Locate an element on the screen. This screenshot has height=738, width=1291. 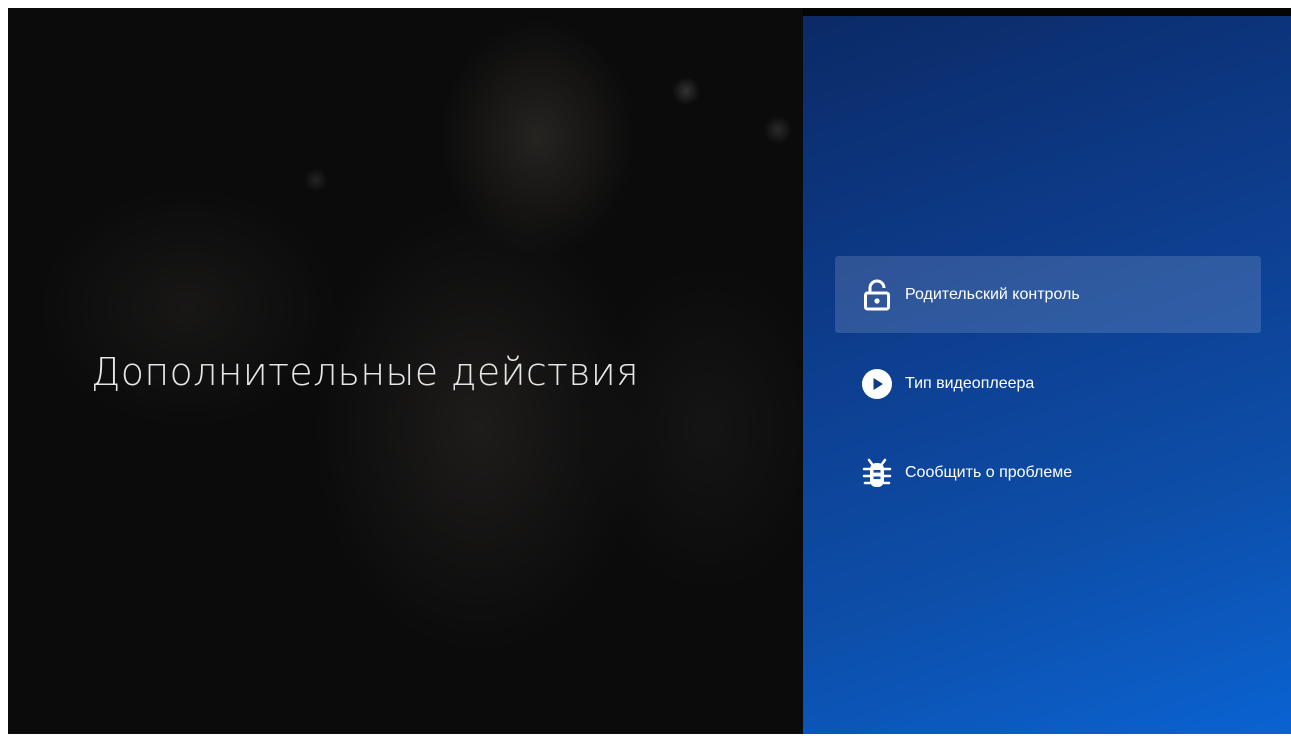
menu-item-parental-control: Родительский контроль is located at coordinates (1048, 294).